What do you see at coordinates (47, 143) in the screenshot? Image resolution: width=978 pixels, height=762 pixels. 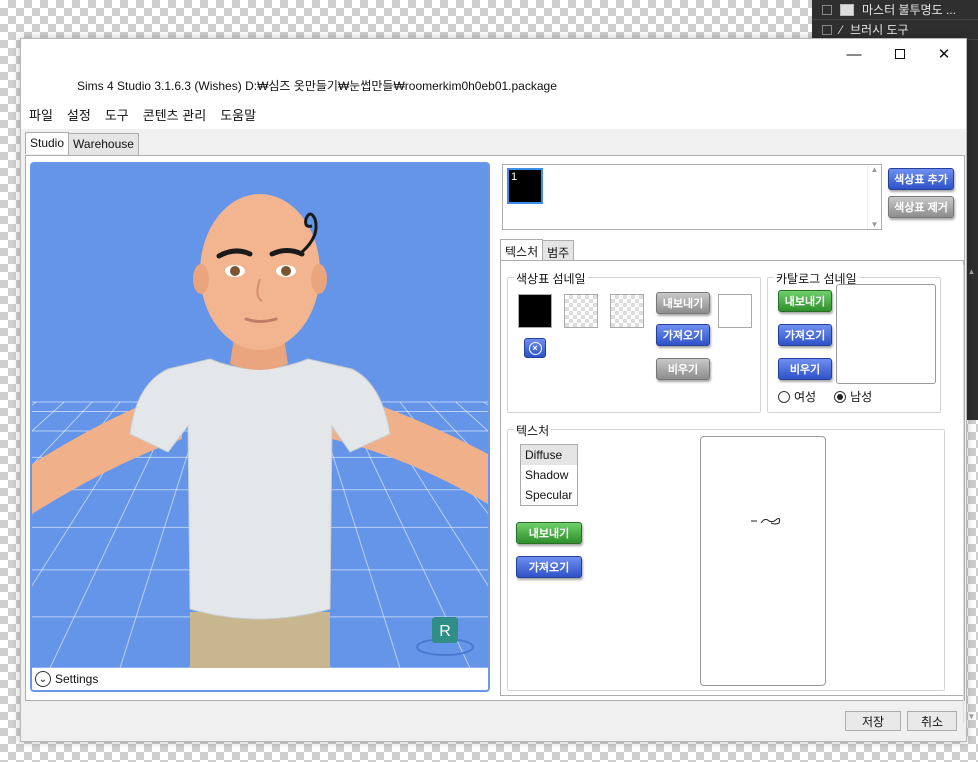 I see `tab-studio: Studio` at bounding box center [47, 143].